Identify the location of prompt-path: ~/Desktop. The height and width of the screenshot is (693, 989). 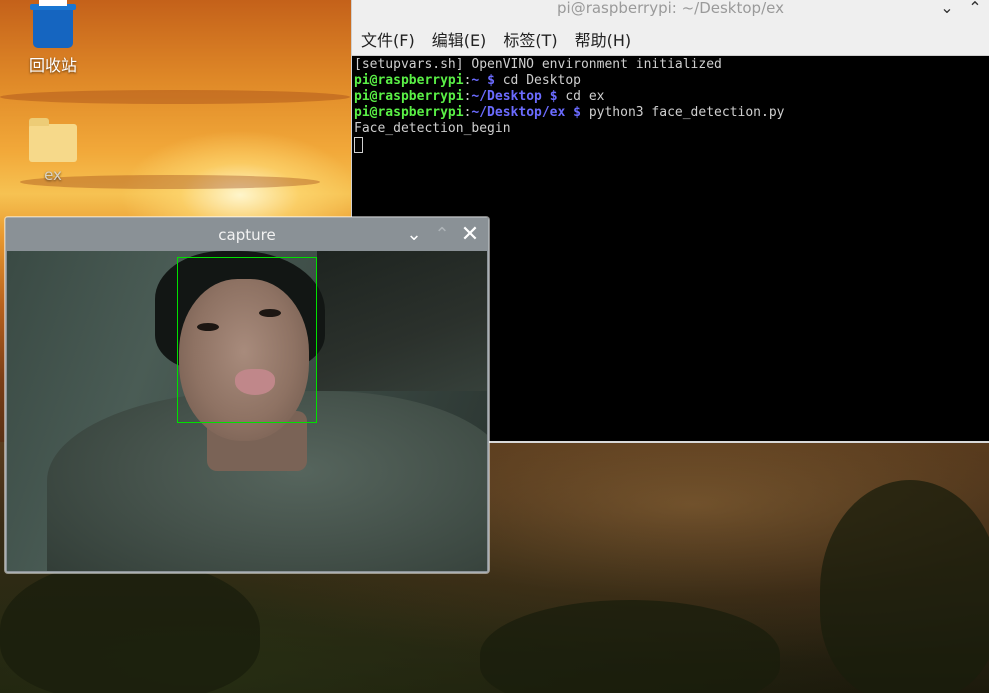
(506, 96).